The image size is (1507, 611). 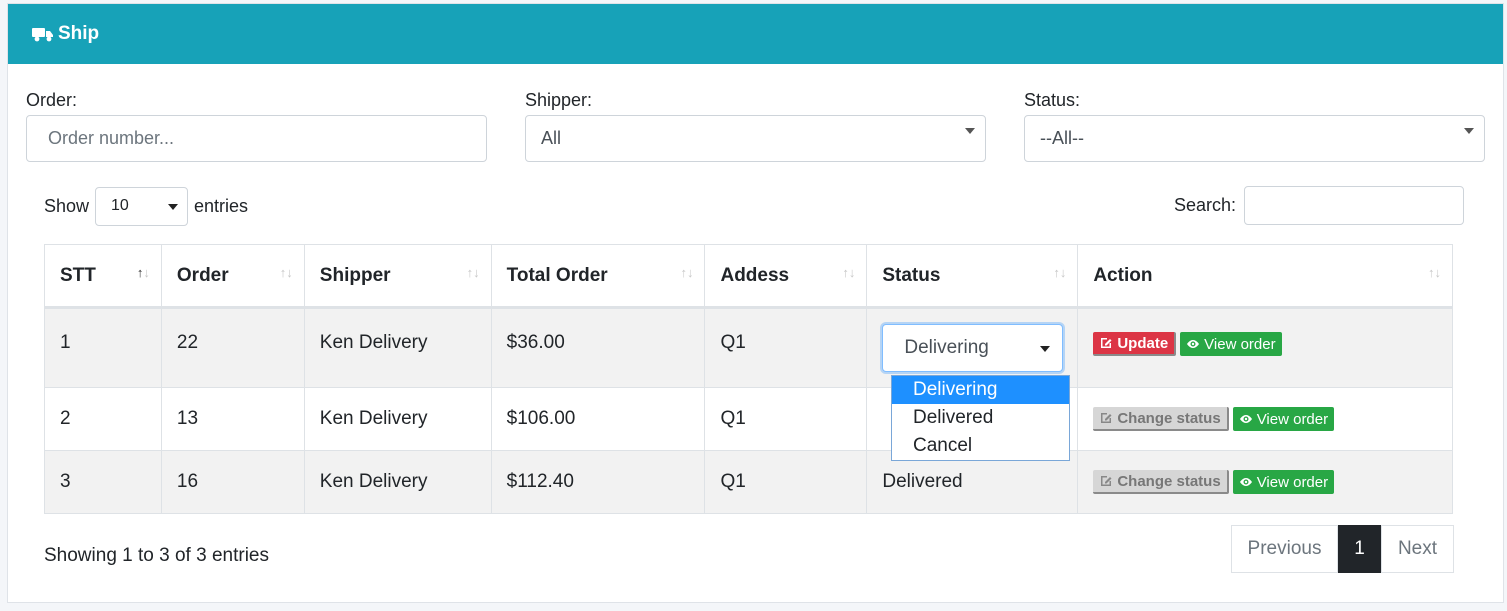 What do you see at coordinates (79, 33) in the screenshot?
I see `header-title: Ship` at bounding box center [79, 33].